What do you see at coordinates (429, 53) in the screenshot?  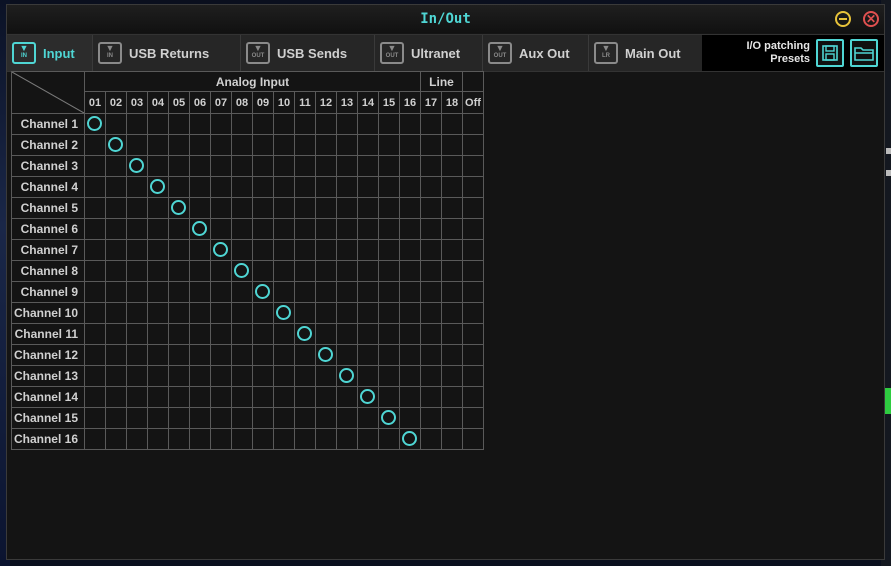 I see `tab-ultranet: ▼ OUT Ultranet` at bounding box center [429, 53].